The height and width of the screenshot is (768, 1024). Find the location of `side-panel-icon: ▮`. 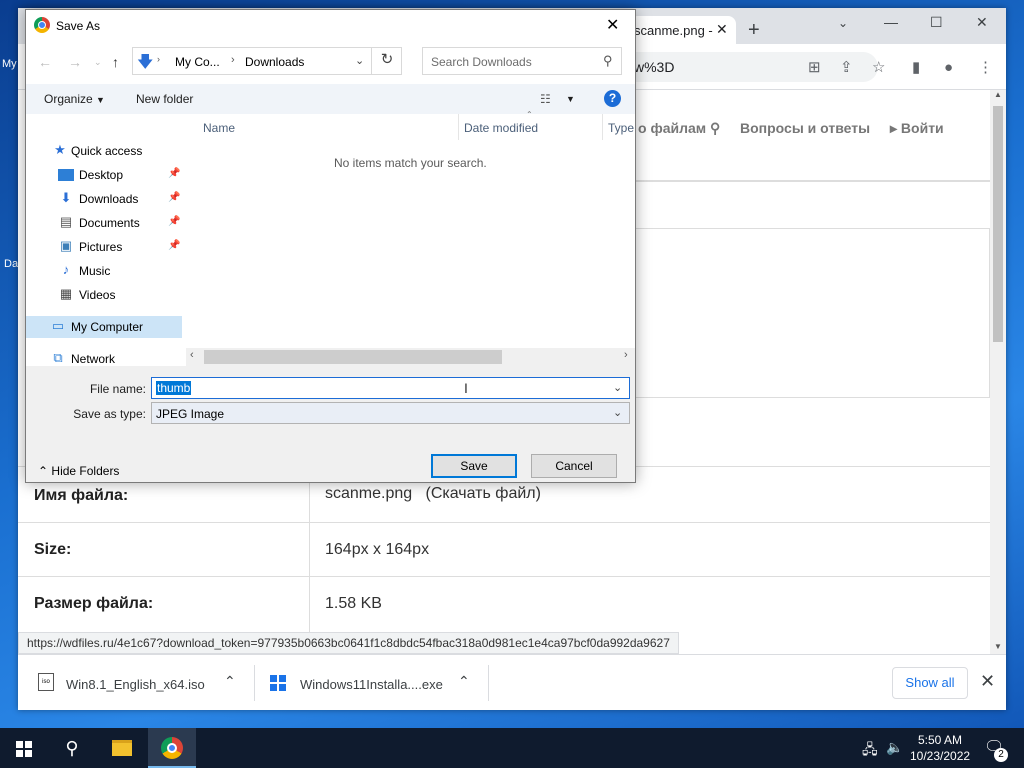

side-panel-icon: ▮ is located at coordinates (916, 67).